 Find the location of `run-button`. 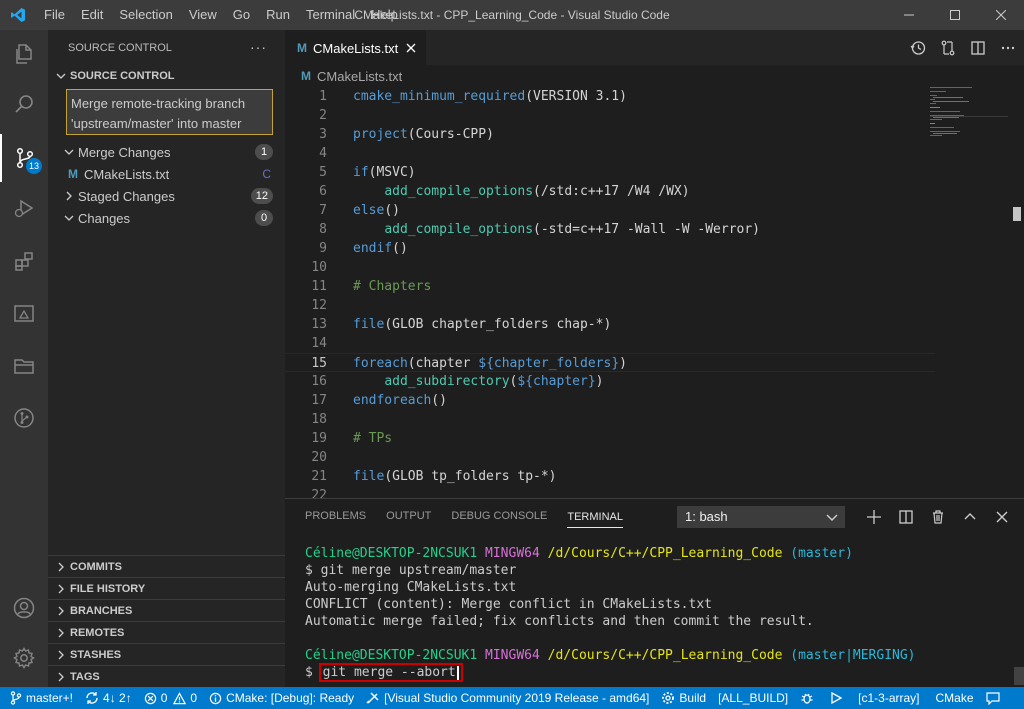

run-button is located at coordinates (838, 698).